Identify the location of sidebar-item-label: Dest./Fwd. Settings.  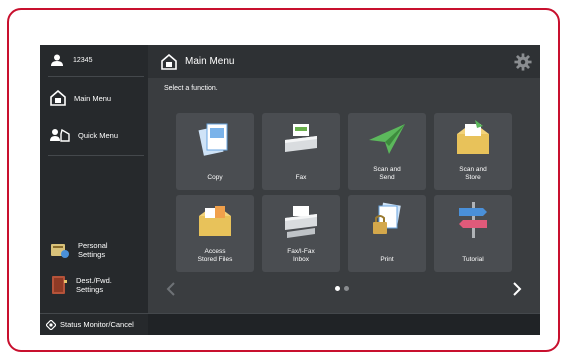
(94, 285).